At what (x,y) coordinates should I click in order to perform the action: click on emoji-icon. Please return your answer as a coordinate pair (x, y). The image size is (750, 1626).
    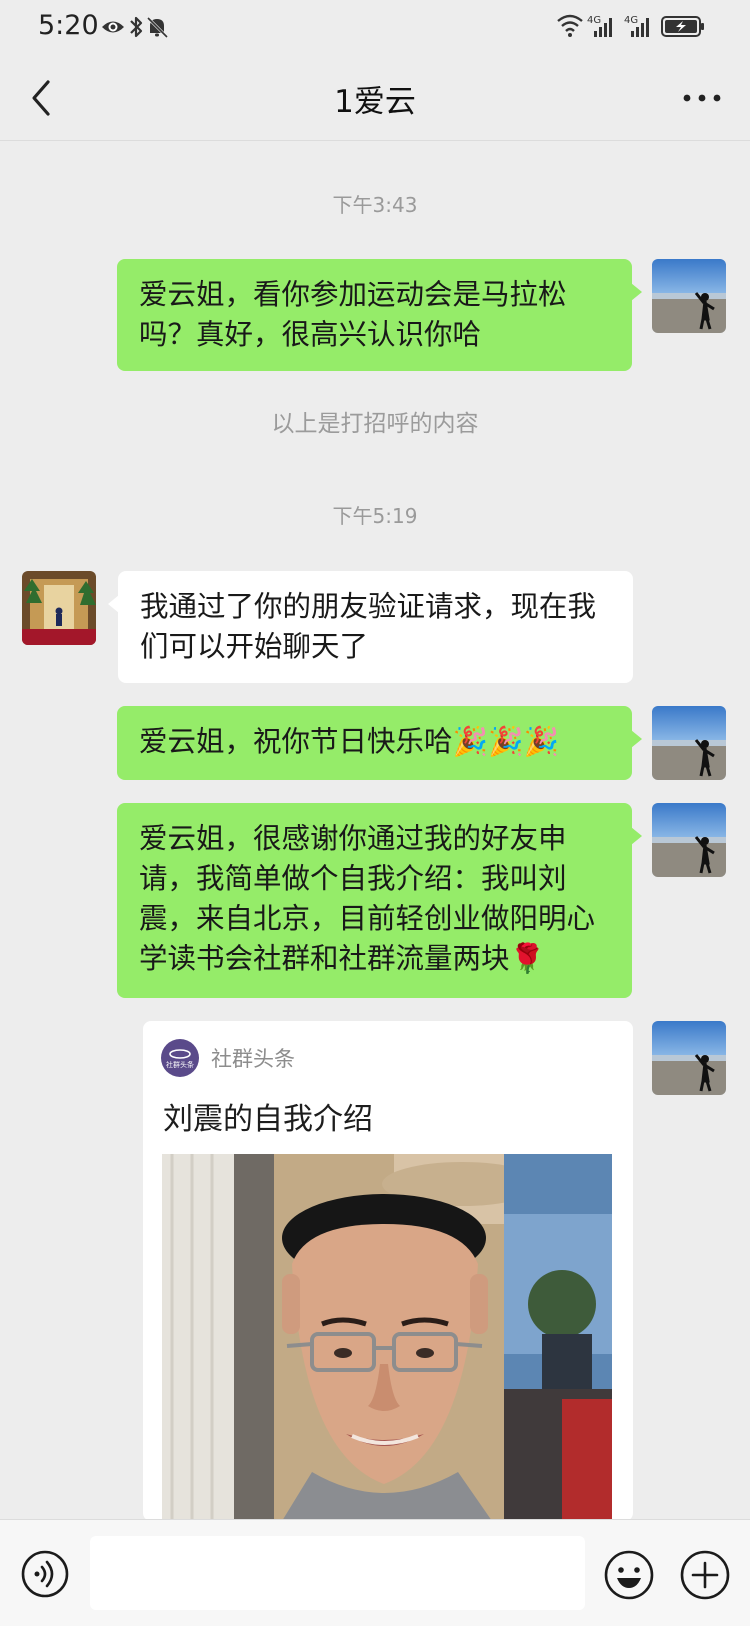
    Looking at the image, I should click on (629, 1575).